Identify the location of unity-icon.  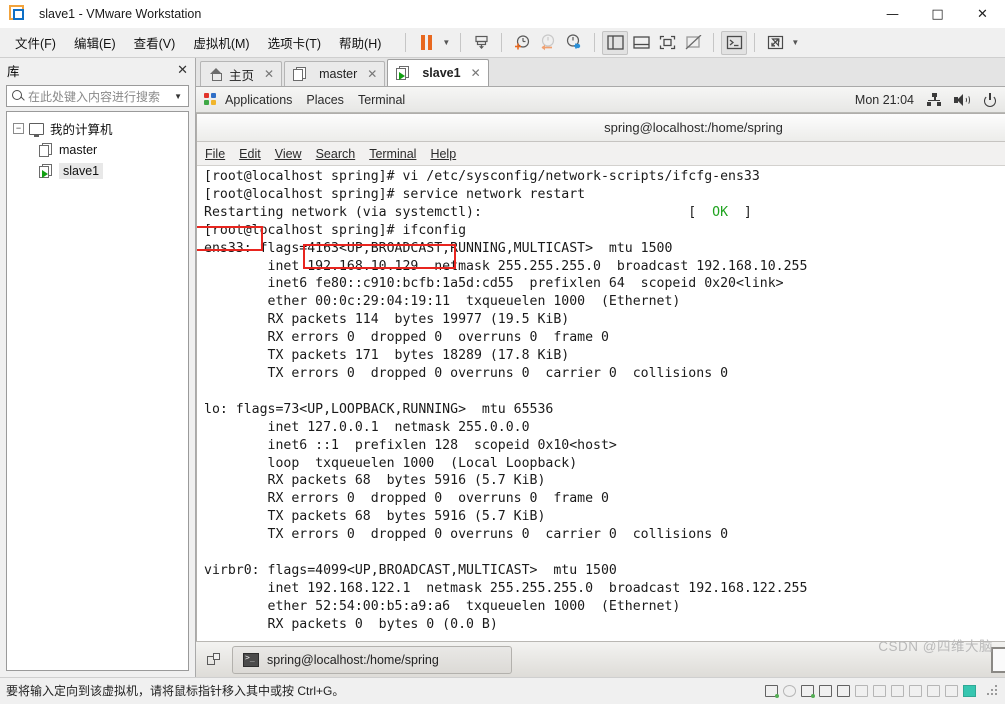
(693, 42).